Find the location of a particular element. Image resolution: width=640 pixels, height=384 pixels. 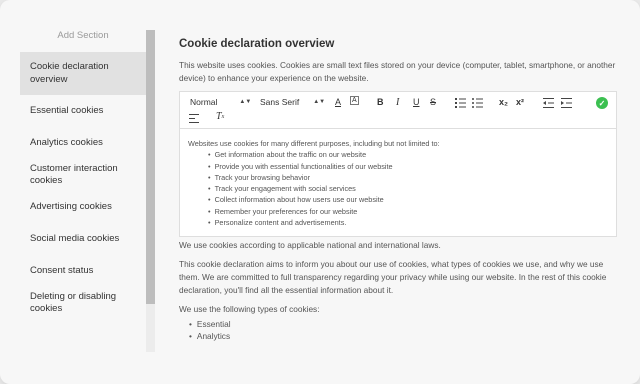

indent-icon is located at coordinates (566, 103).